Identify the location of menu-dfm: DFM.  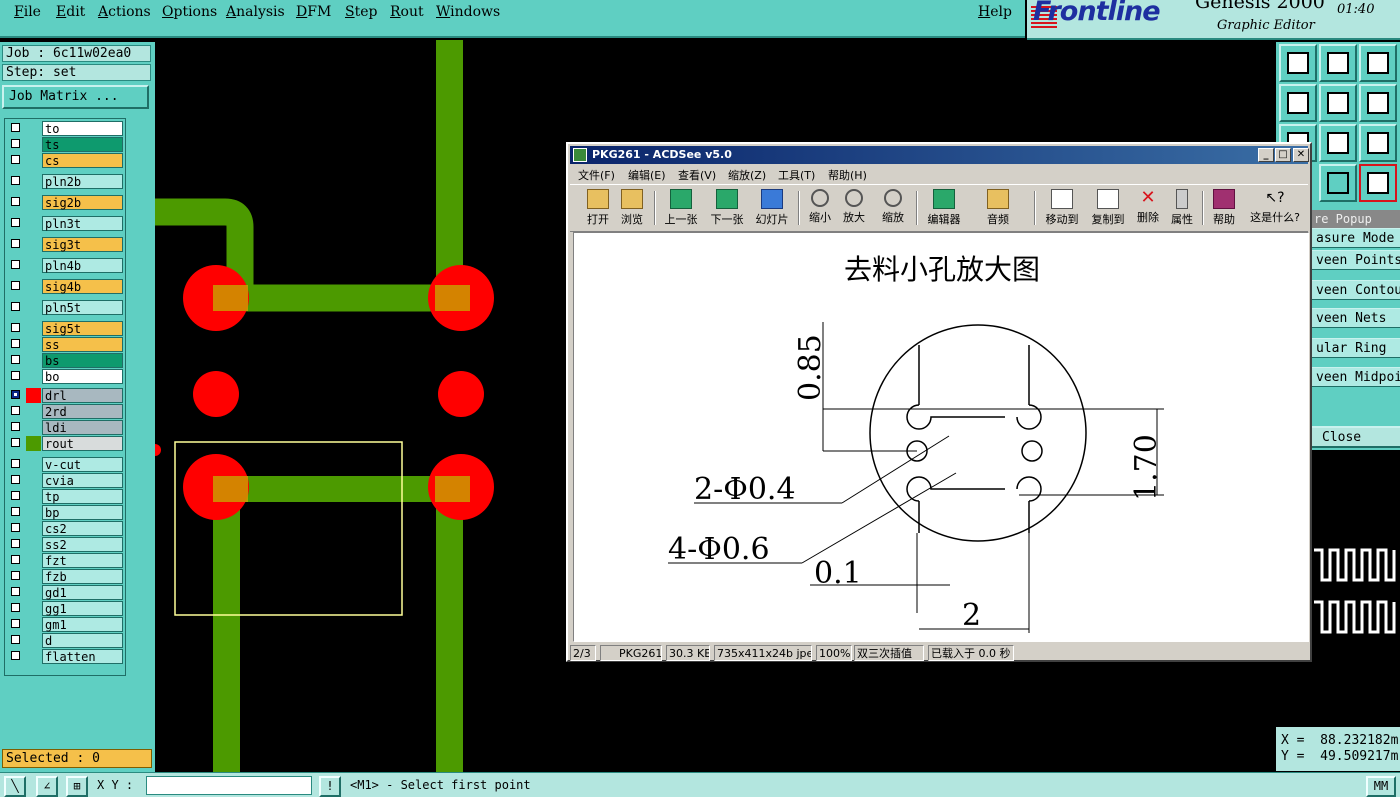
(313, 12).